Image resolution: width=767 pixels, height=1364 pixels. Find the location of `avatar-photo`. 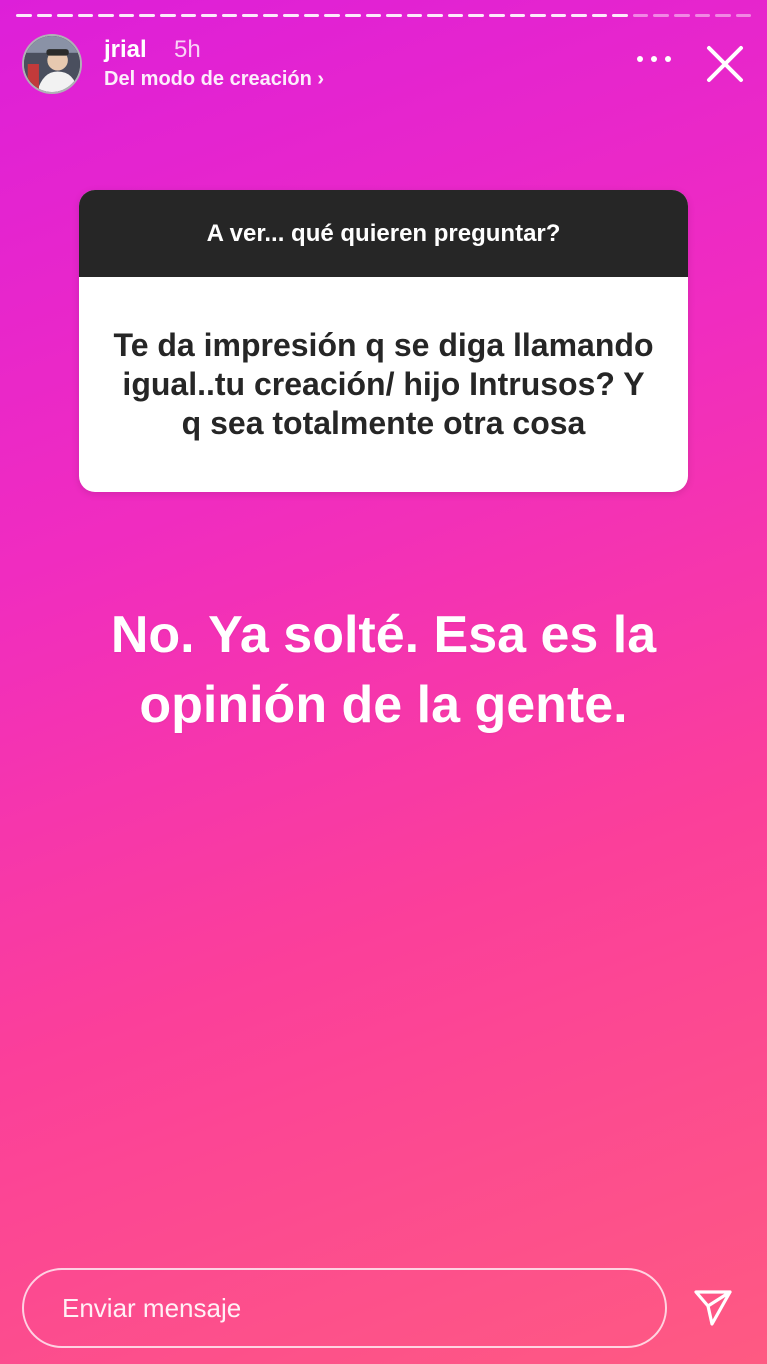

avatar-photo is located at coordinates (52, 64).